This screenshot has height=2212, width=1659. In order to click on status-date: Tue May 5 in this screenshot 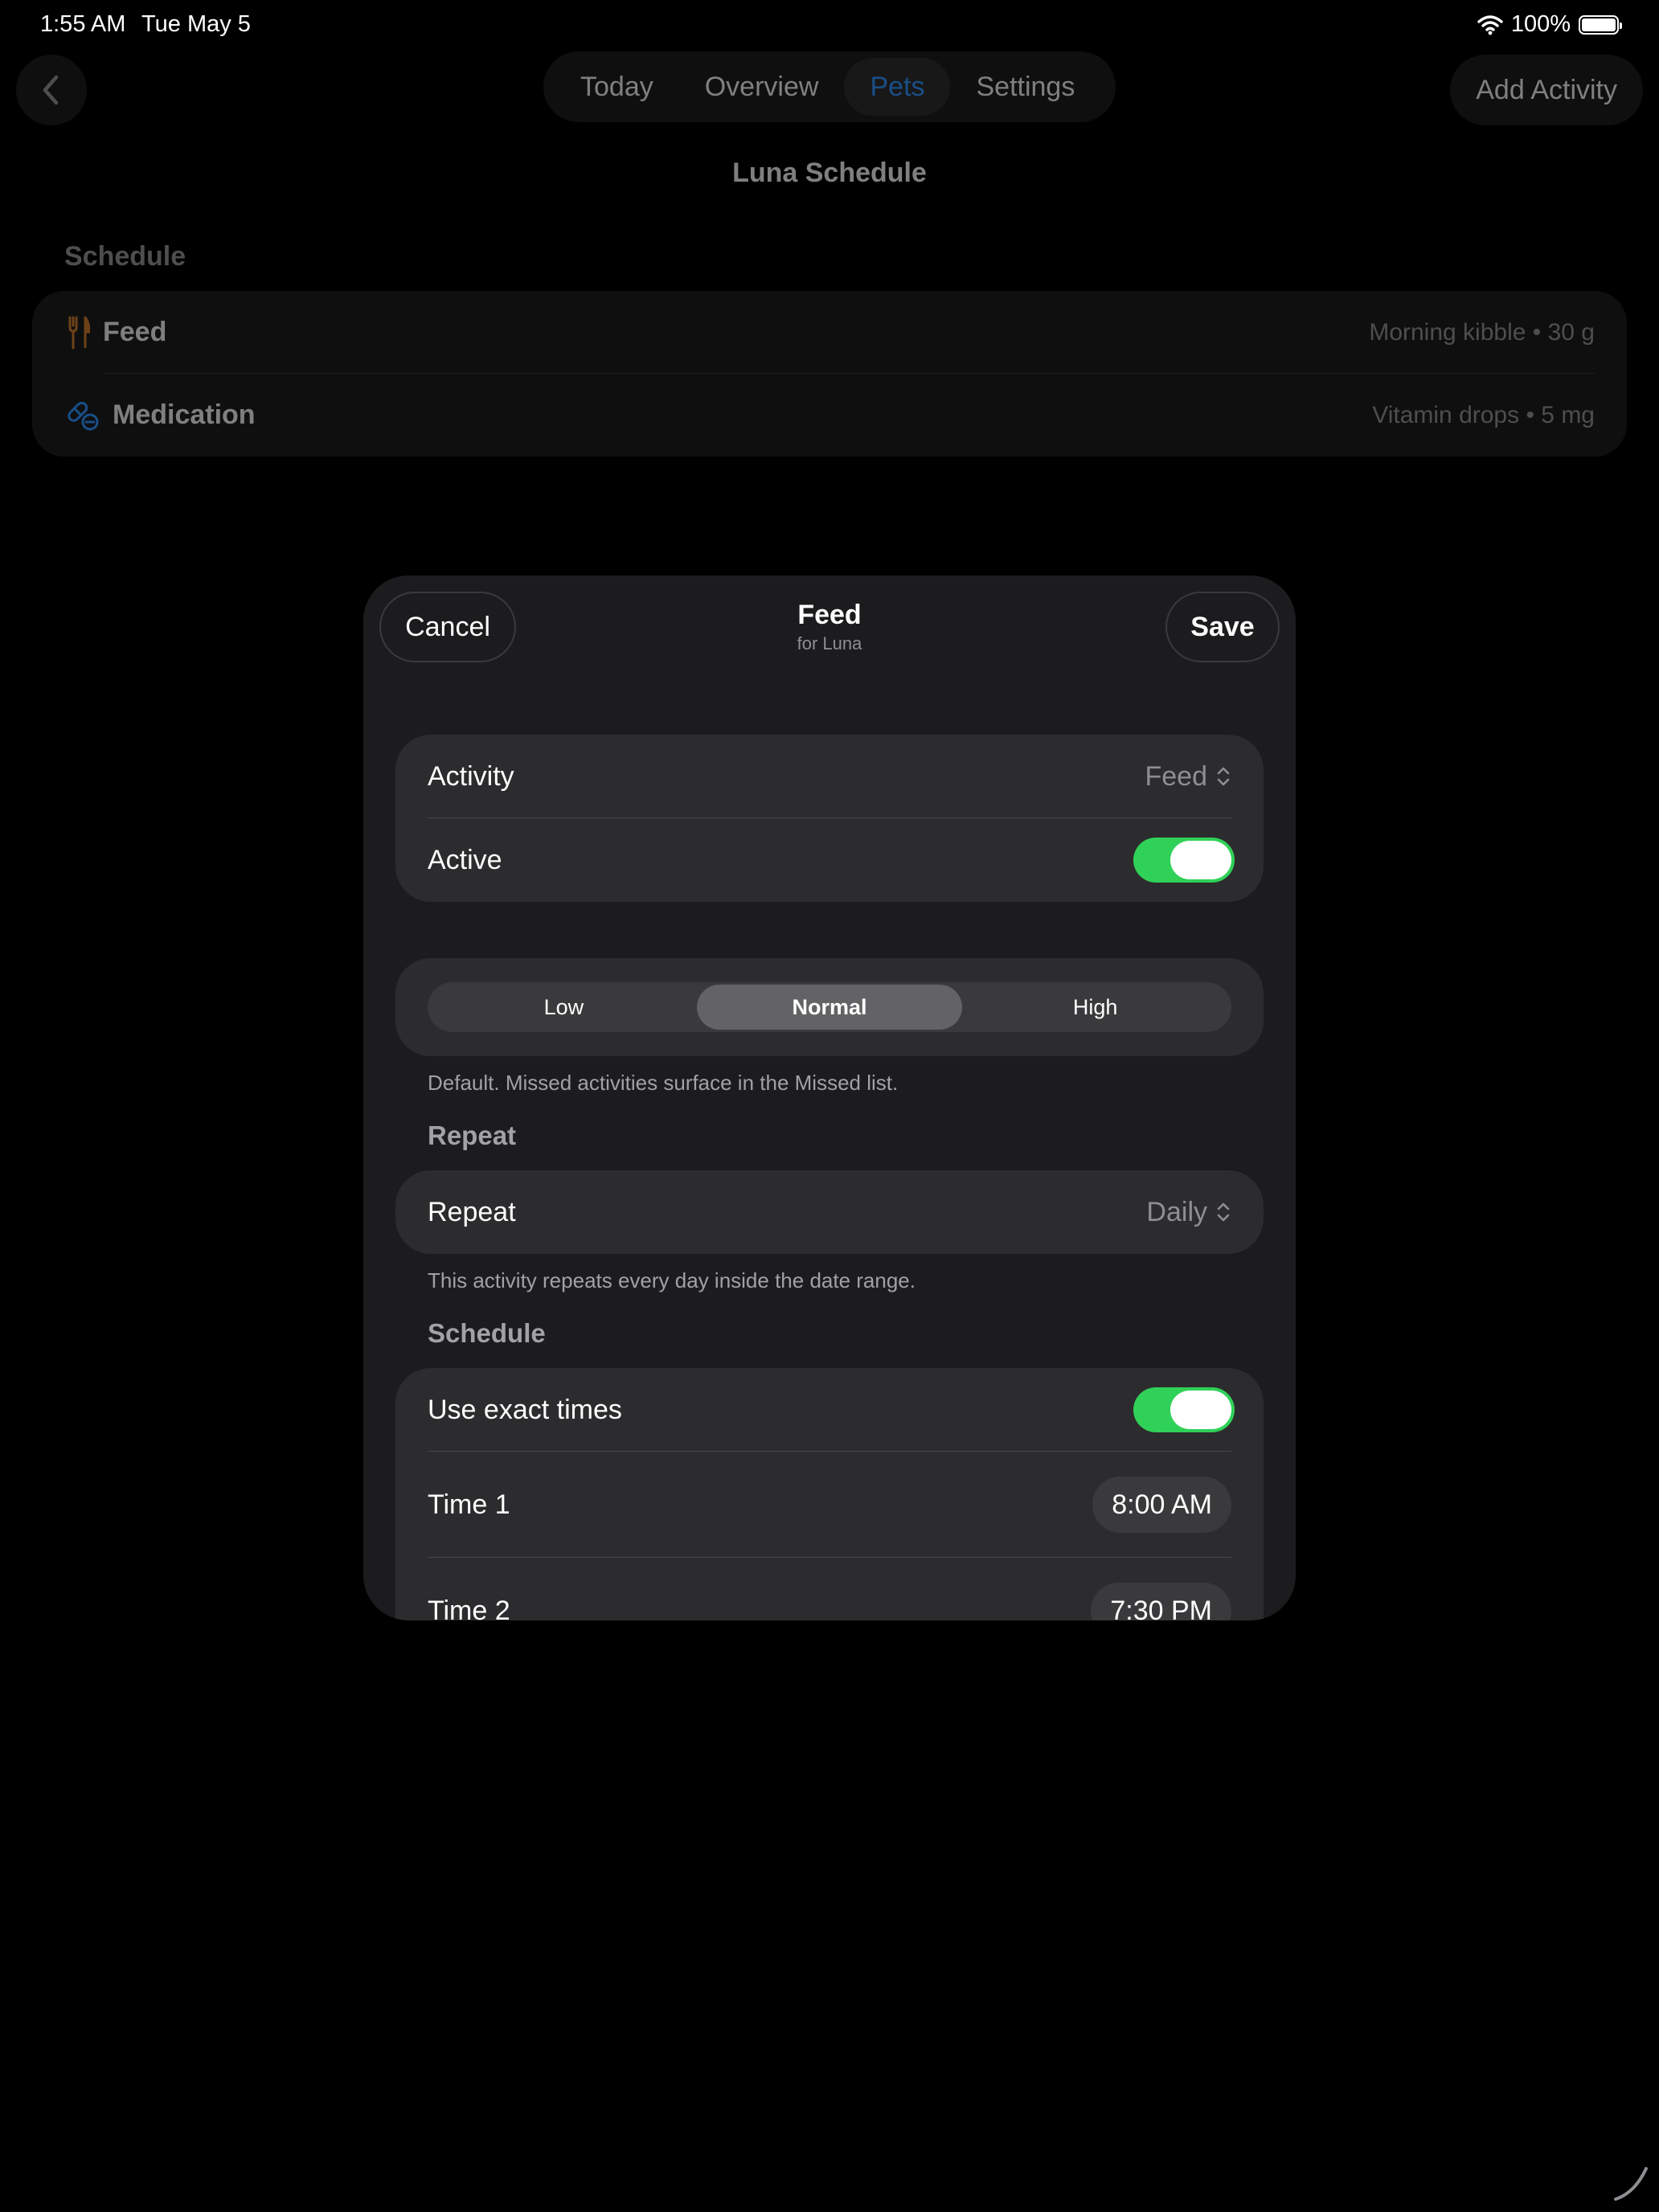, I will do `click(196, 24)`.